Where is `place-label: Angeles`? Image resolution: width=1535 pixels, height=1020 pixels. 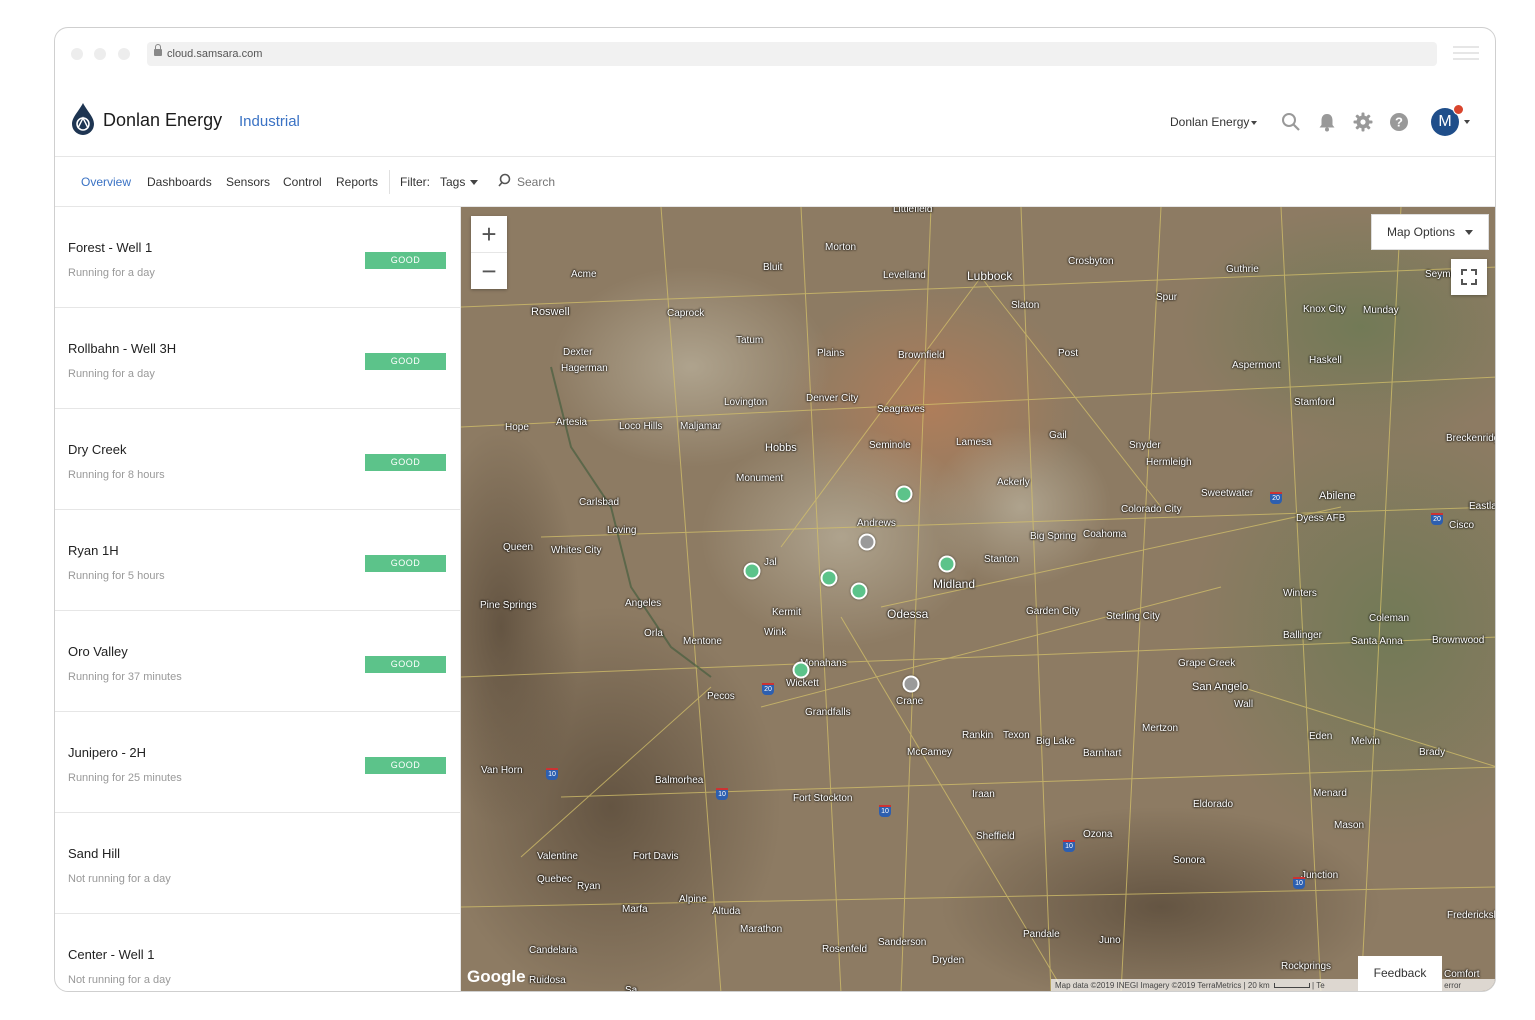 place-label: Angeles is located at coordinates (643, 603).